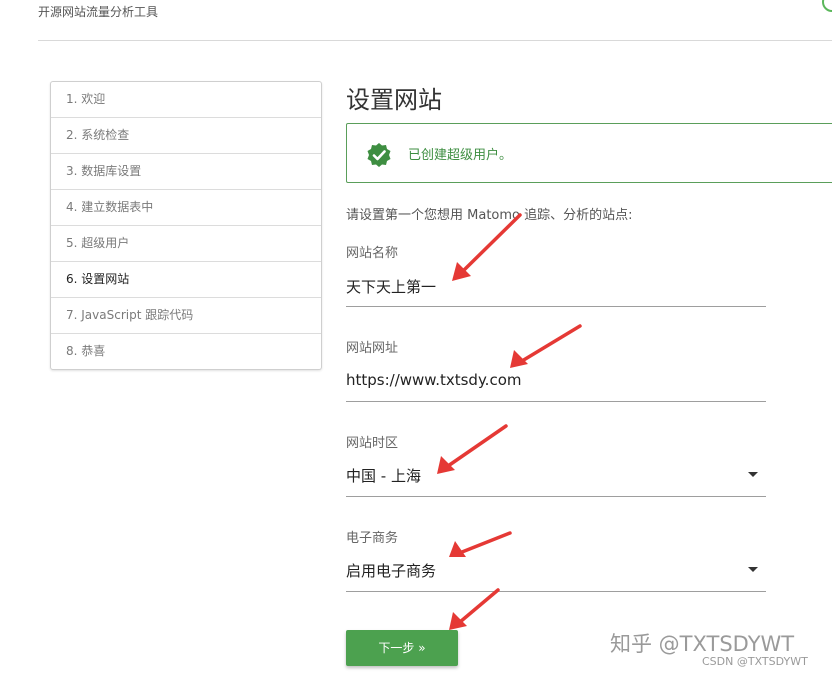 This screenshot has width=832, height=676. What do you see at coordinates (372, 348) in the screenshot?
I see `site-url-label: 网站网址` at bounding box center [372, 348].